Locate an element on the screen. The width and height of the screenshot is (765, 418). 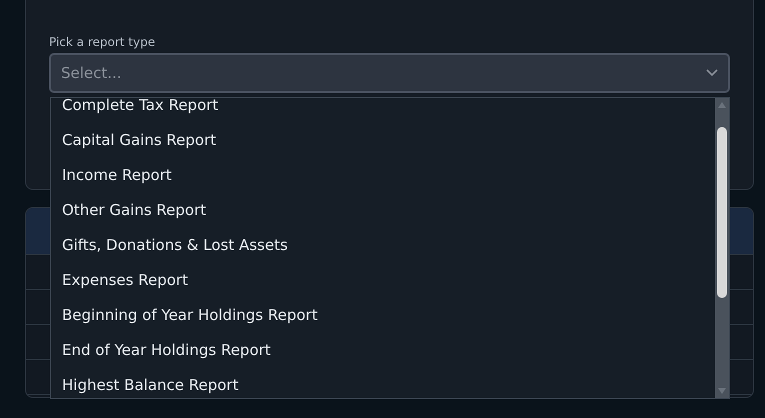
dropdown-option: Other Gains Report is located at coordinates (383, 209).